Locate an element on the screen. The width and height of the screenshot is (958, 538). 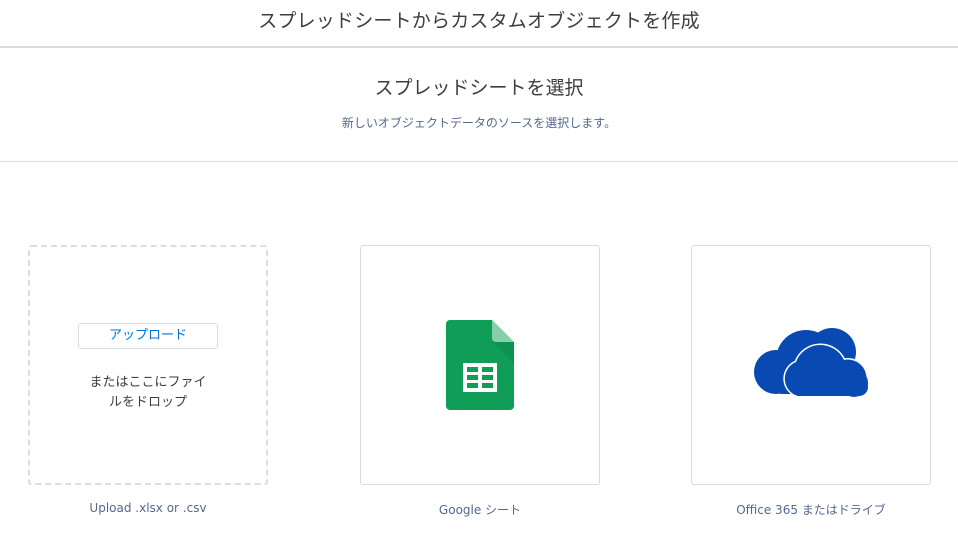
drop-instructions-line2: ルをドロップ is located at coordinates (147, 402).